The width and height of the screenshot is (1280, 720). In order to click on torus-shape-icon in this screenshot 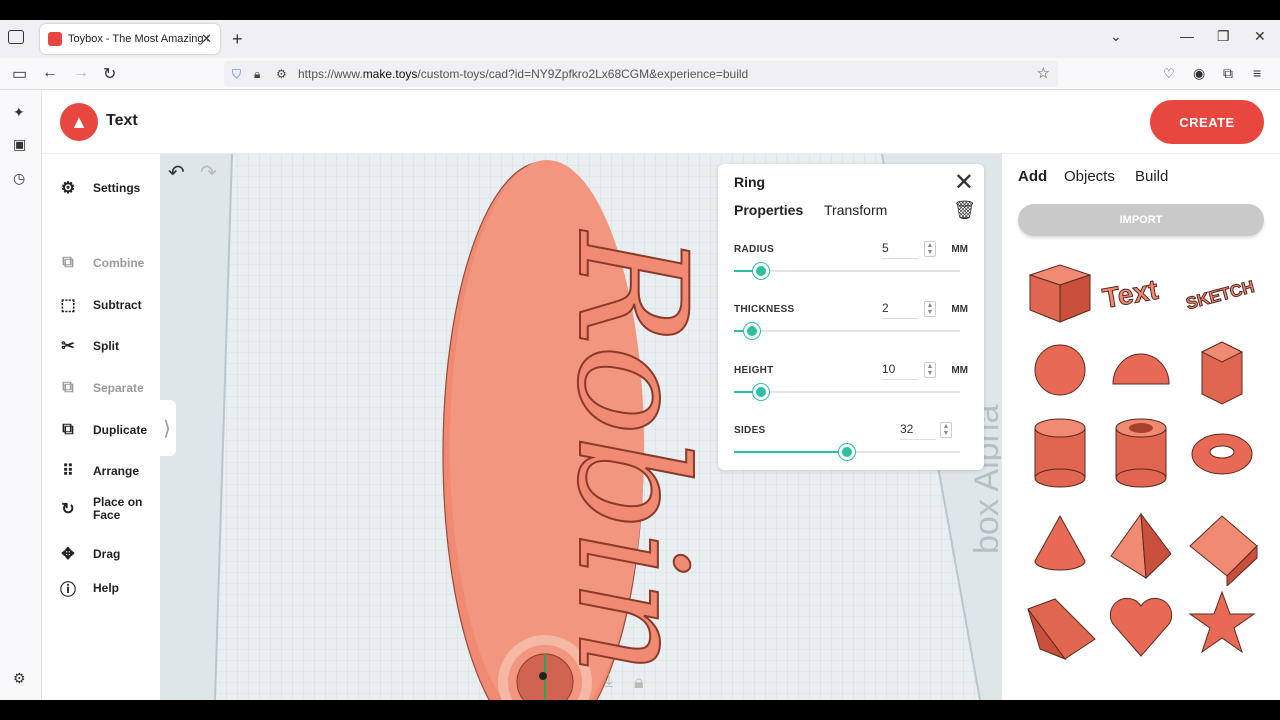, I will do `click(1222, 452)`.